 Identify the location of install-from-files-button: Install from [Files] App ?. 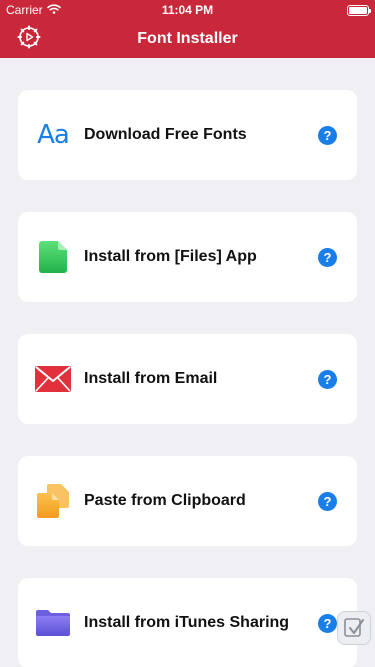
(187, 257).